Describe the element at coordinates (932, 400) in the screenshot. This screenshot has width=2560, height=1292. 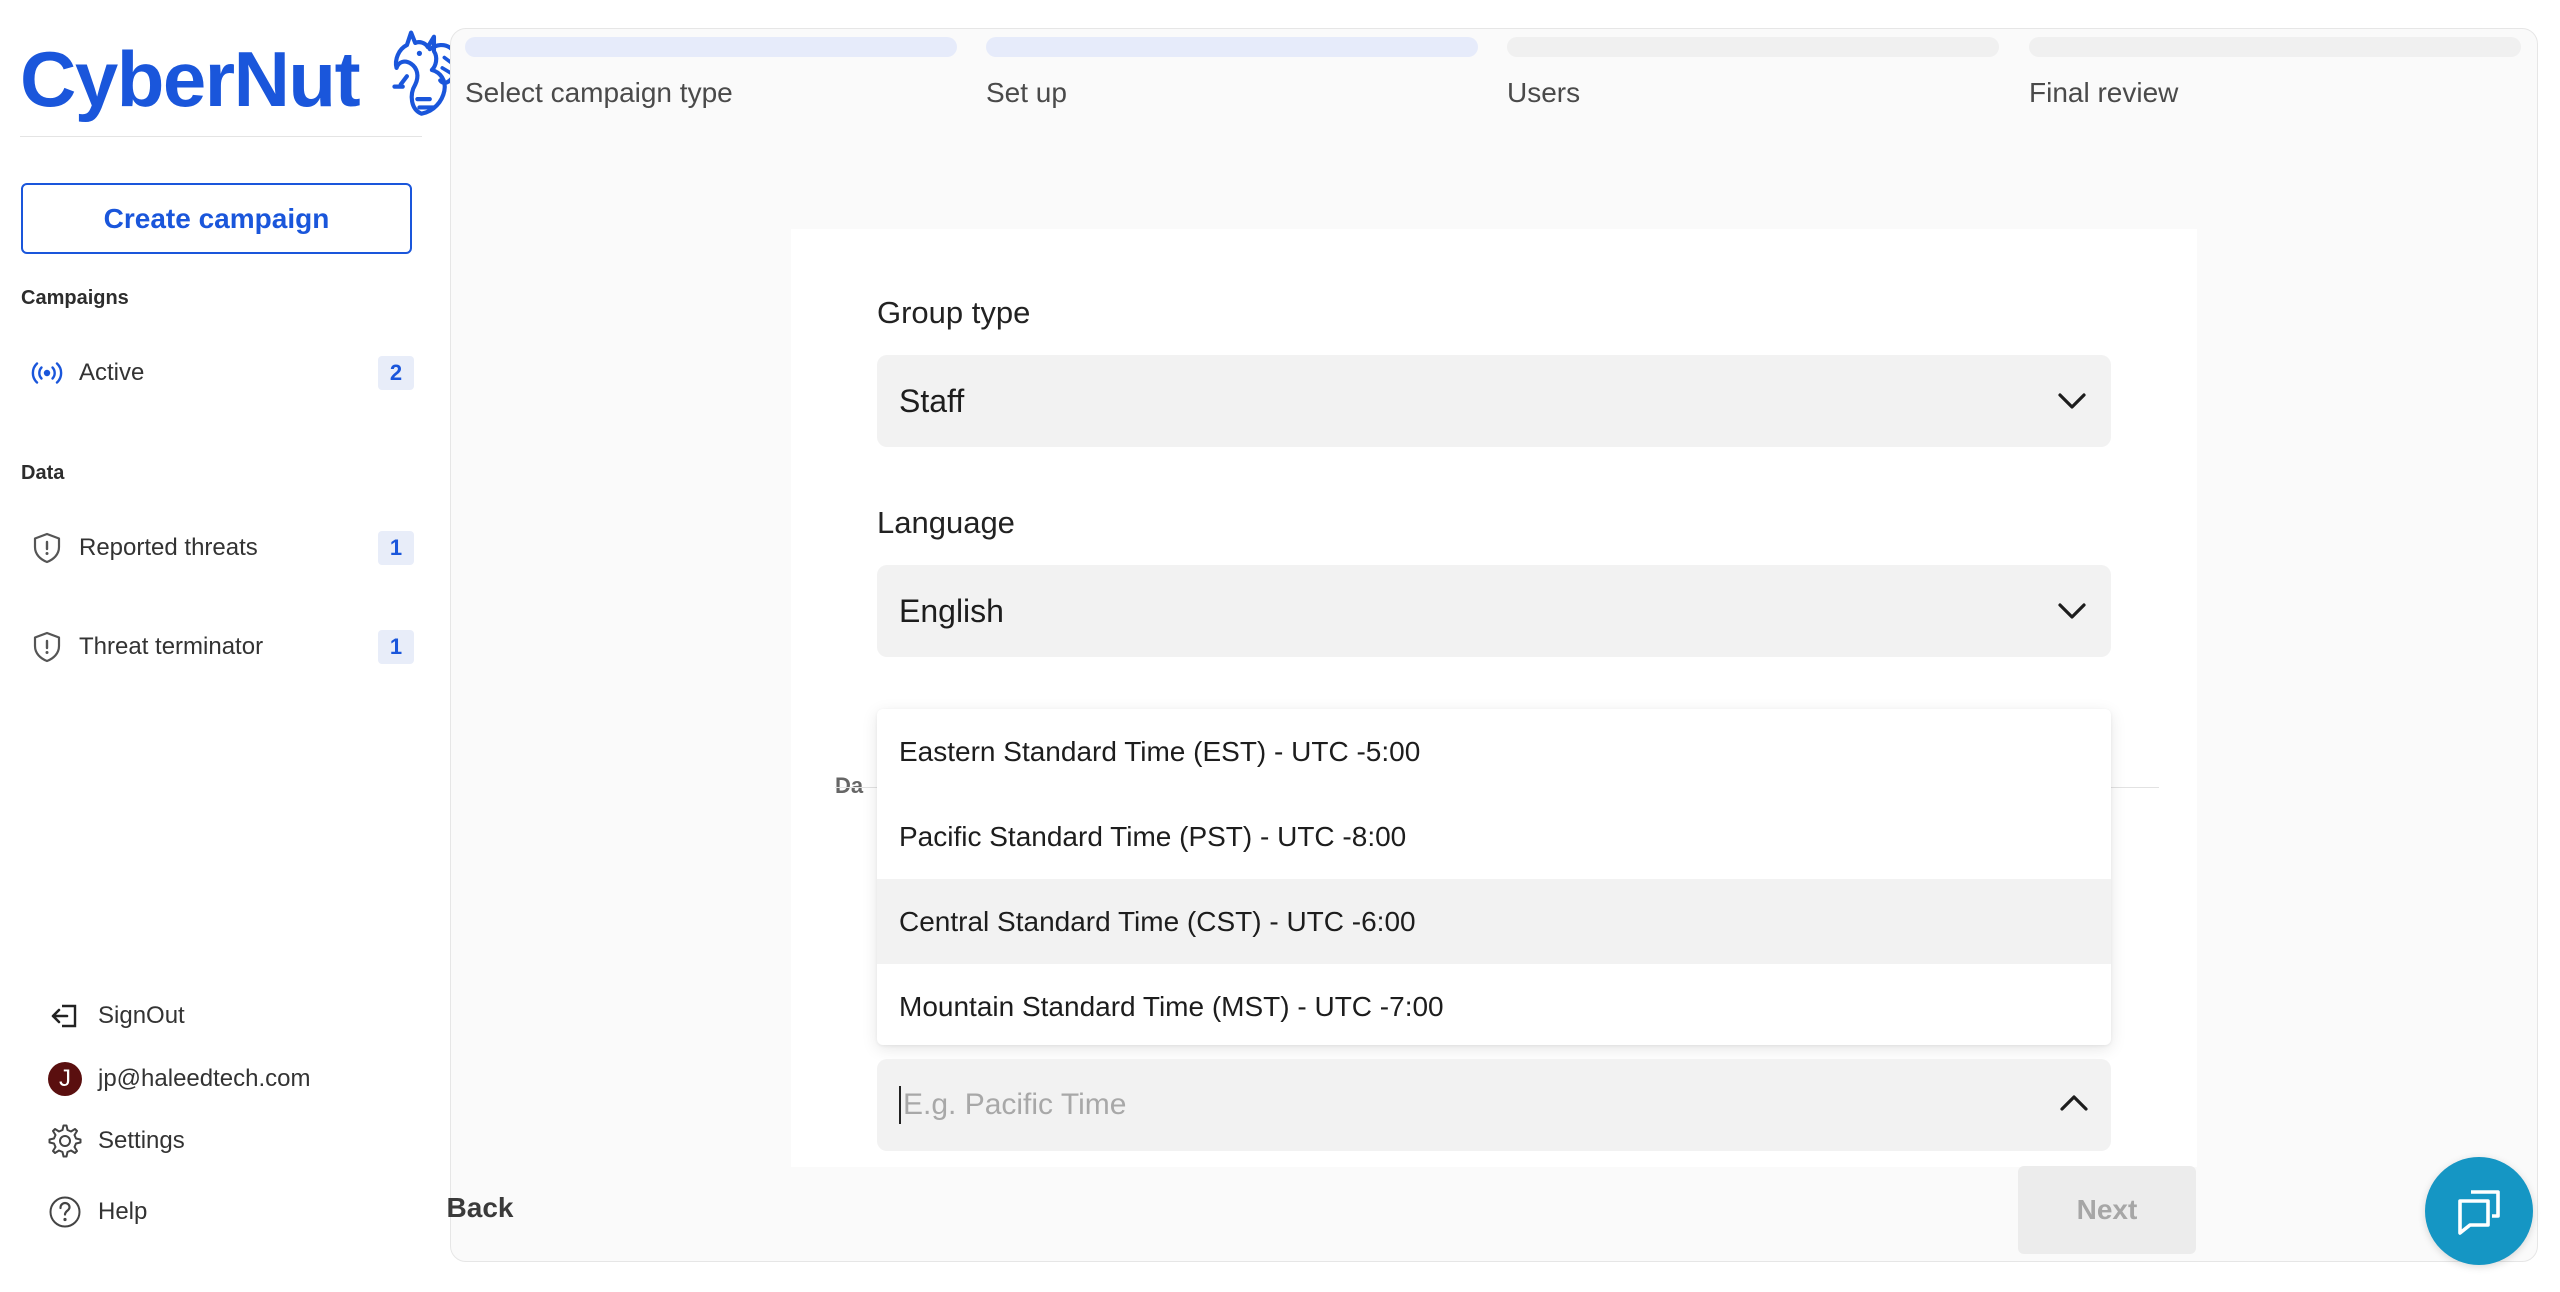
I see `group-type-value: Staff` at that location.